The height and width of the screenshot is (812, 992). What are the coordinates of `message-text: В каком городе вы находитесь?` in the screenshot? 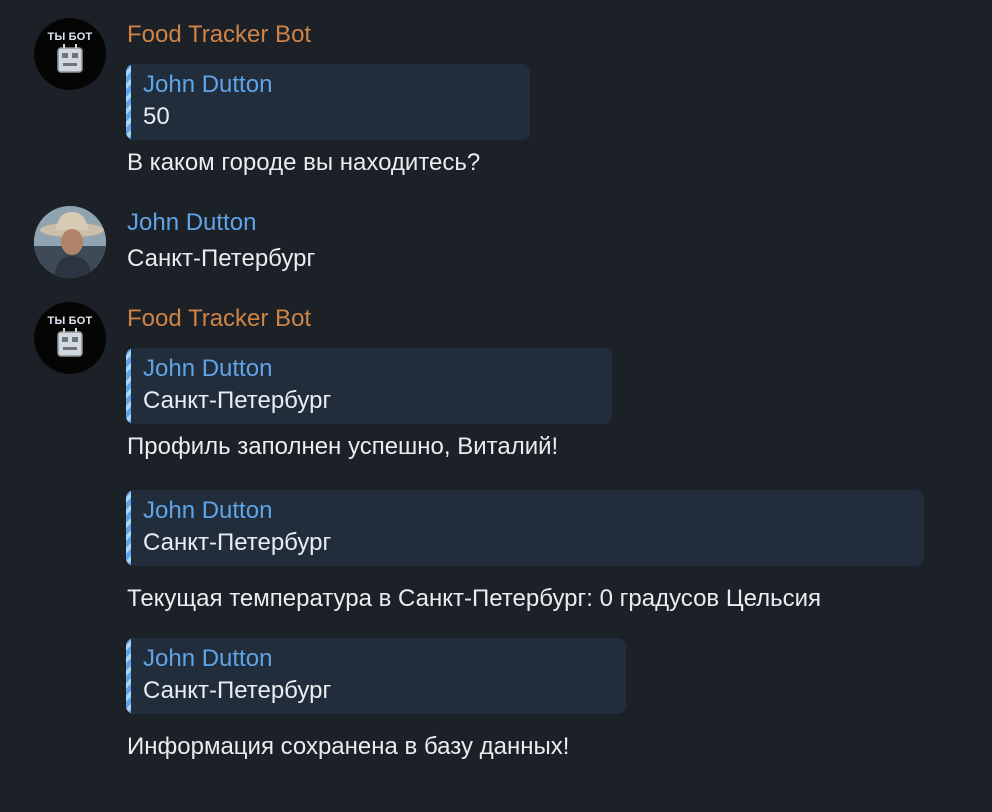 It's located at (304, 162).